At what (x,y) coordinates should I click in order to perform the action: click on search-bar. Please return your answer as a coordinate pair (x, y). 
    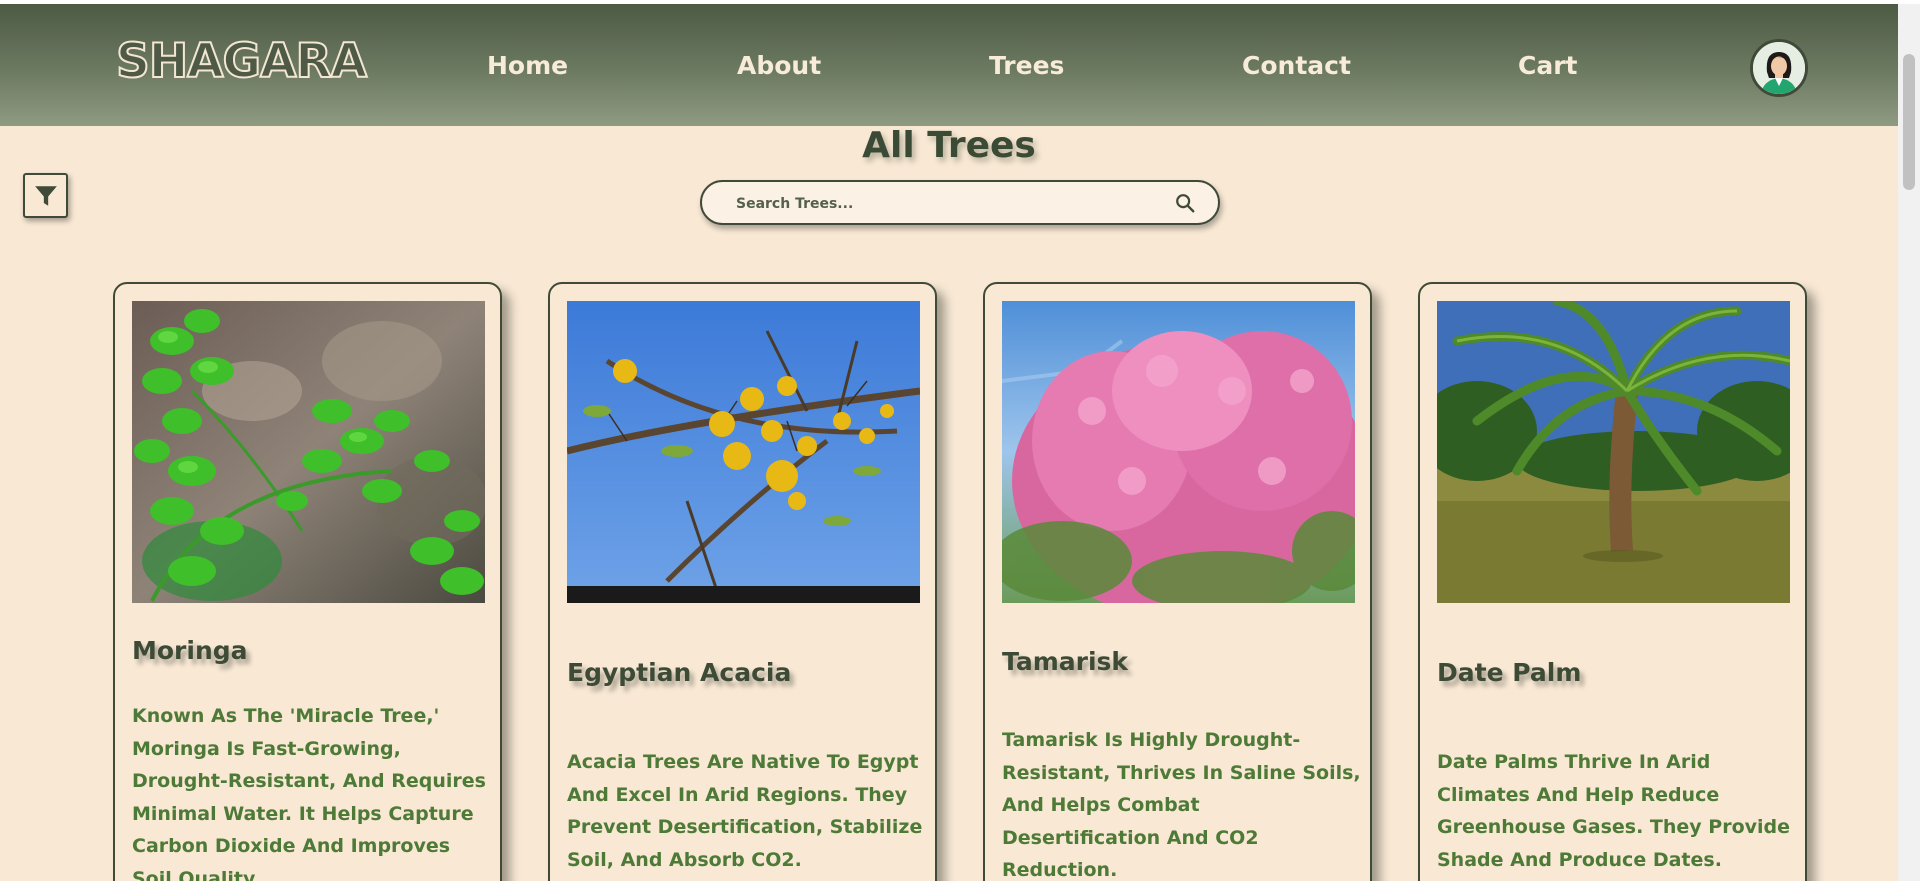
    Looking at the image, I should click on (960, 202).